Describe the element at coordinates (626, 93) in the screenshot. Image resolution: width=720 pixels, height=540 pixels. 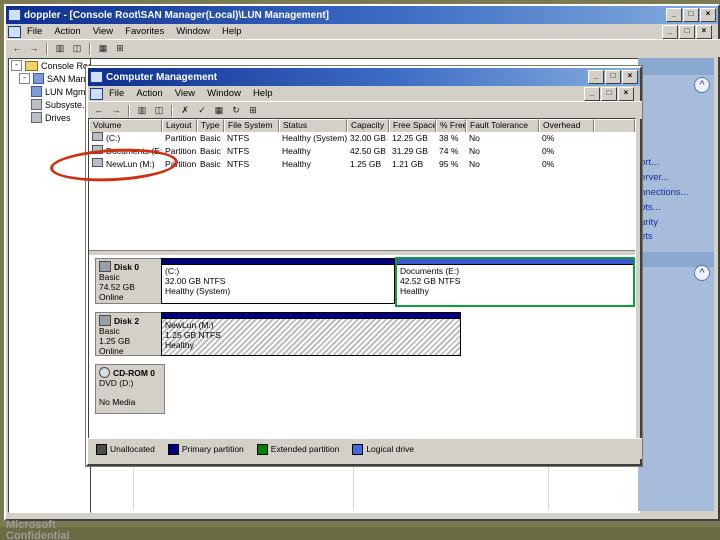
I see `cm-child-close-button: ×` at that location.